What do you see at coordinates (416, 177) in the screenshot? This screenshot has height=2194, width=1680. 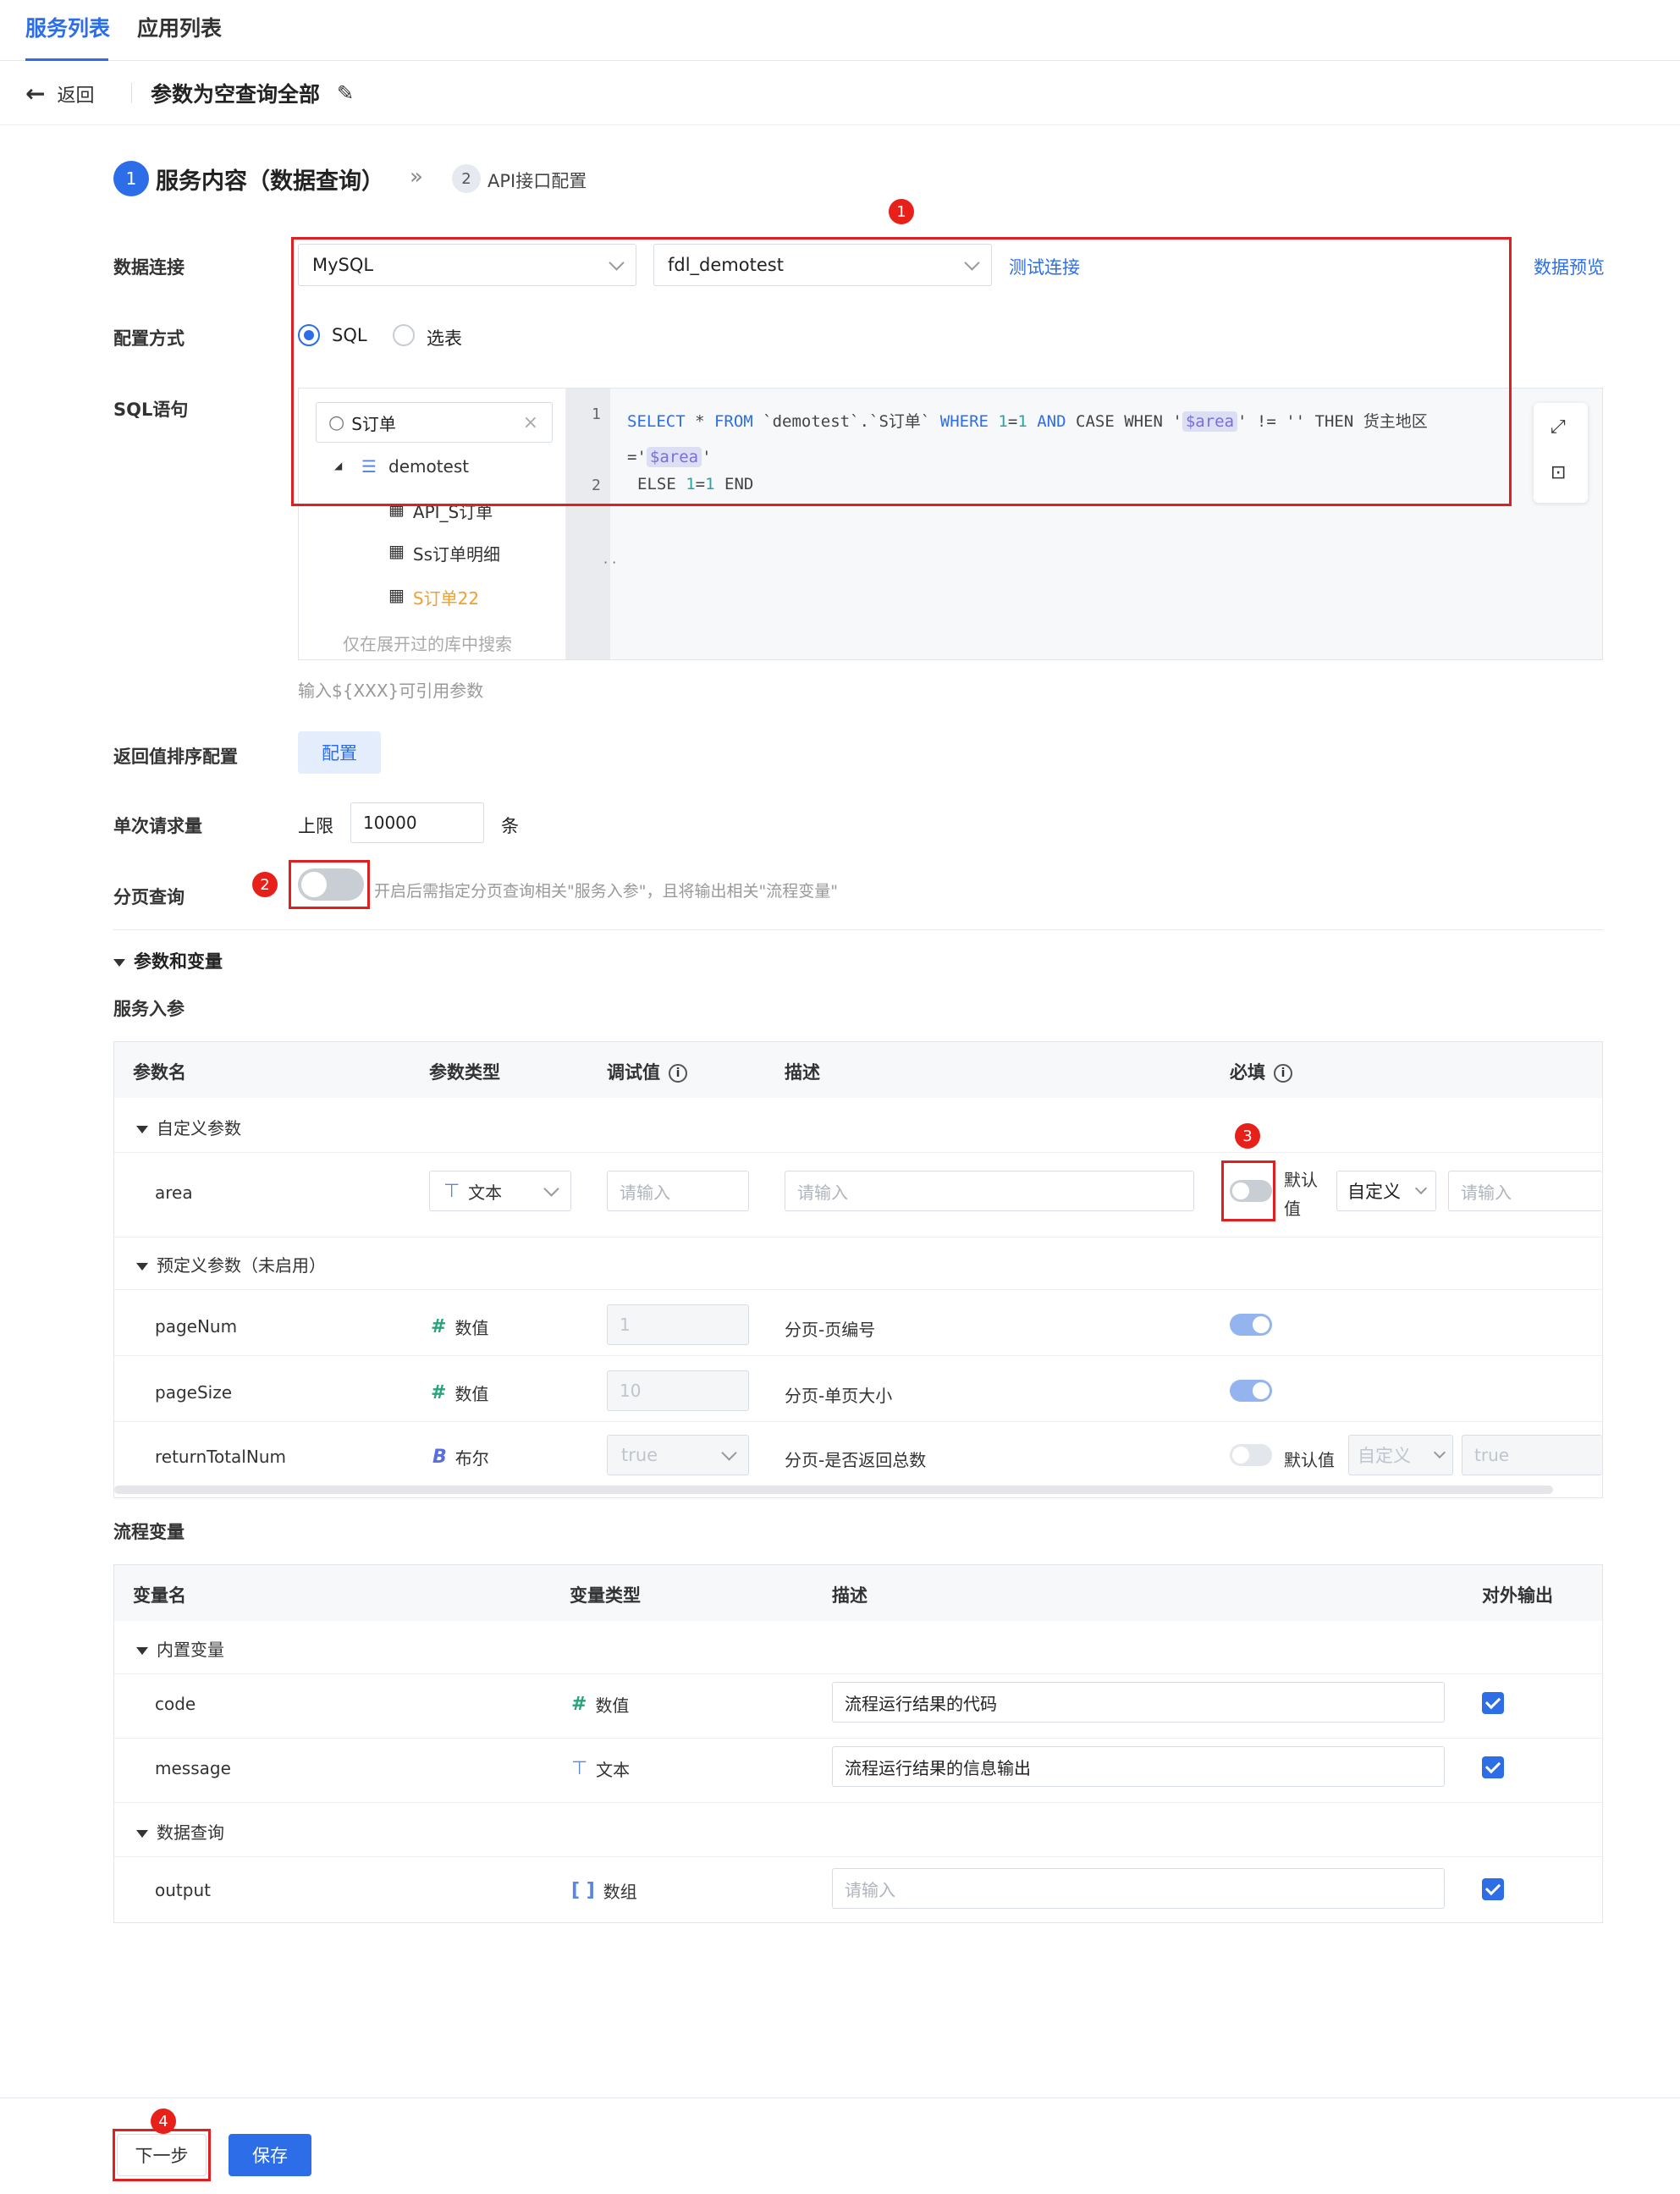 I see `chevron-double-right-icon: »` at bounding box center [416, 177].